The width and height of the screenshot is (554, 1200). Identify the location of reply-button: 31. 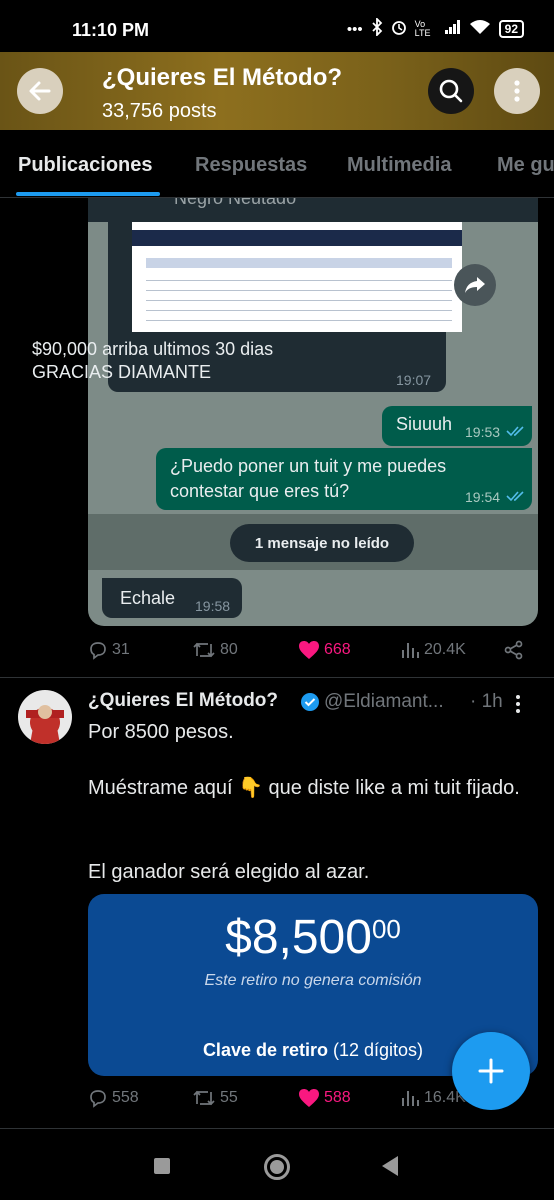
(109, 650).